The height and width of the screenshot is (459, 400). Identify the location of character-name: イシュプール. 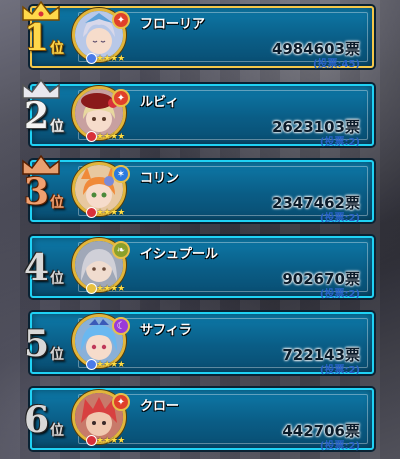
(179, 254).